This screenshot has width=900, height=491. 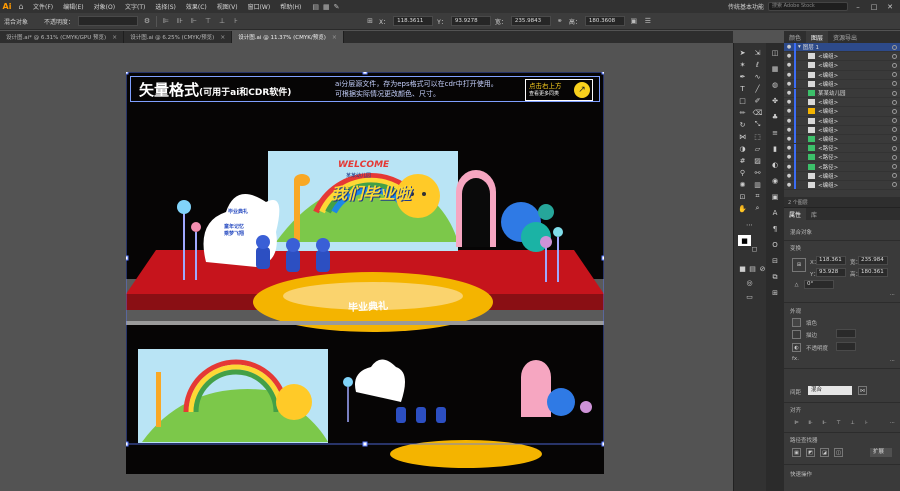 What do you see at coordinates (852, 422) in the screenshot?
I see `align-vcenter-icon: ⊥` at bounding box center [852, 422].